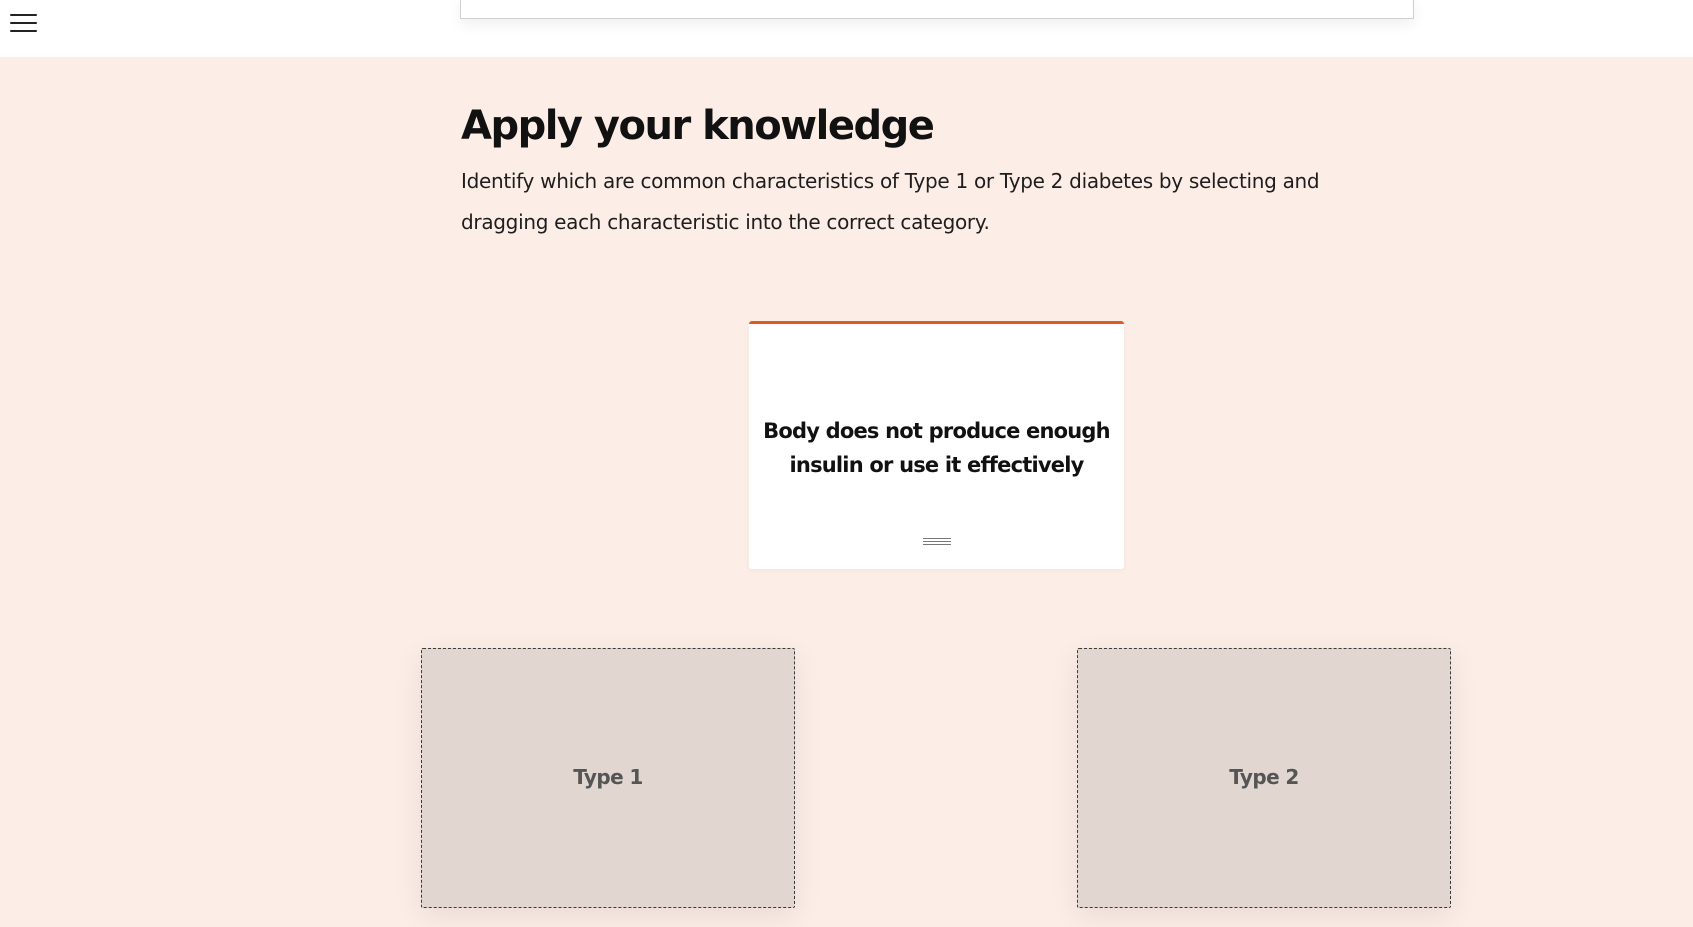 This screenshot has width=1693, height=927. What do you see at coordinates (937, 542) in the screenshot?
I see `drag-handle-icon` at bounding box center [937, 542].